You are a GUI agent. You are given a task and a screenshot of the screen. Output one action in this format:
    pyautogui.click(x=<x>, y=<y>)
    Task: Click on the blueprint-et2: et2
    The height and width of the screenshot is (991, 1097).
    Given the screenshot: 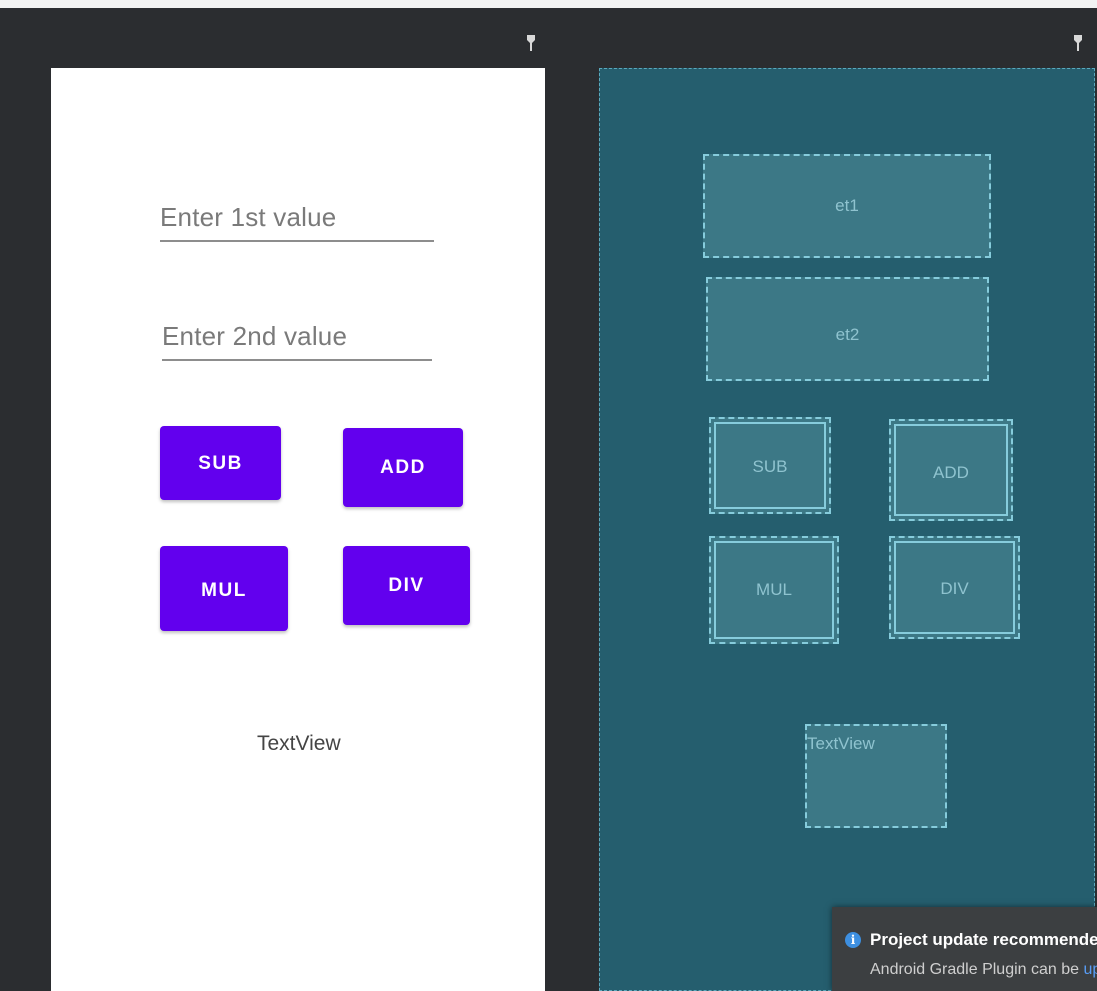 What is the action you would take?
    pyautogui.click(x=847, y=329)
    